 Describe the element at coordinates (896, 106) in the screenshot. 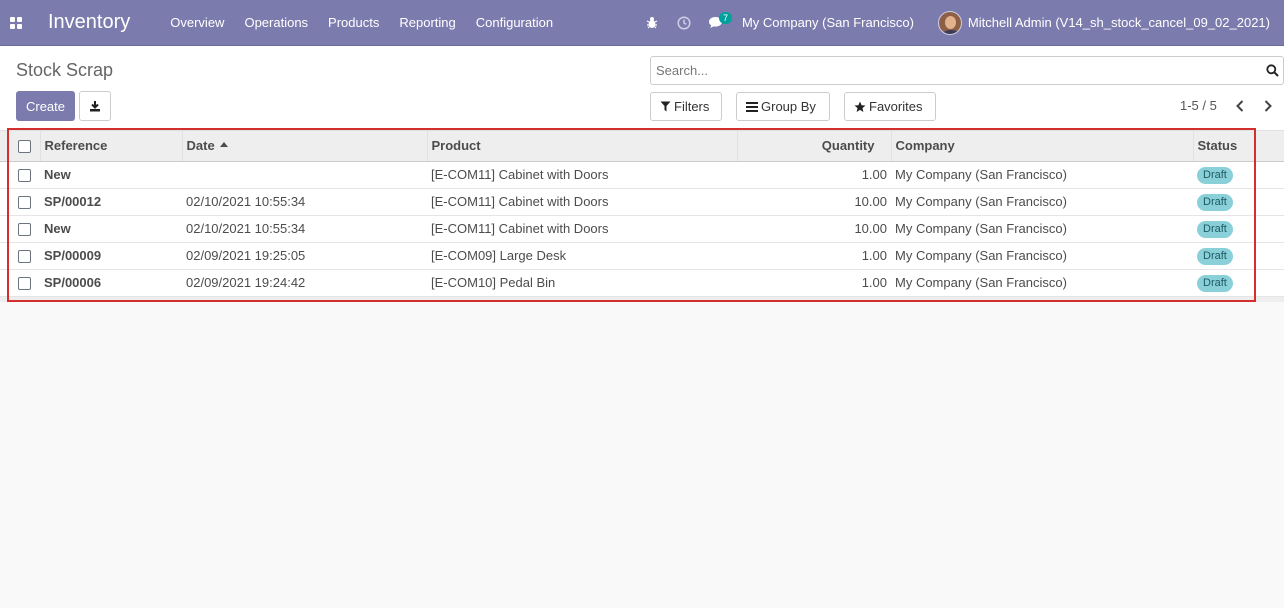

I see `favorites-label: Favorites` at that location.